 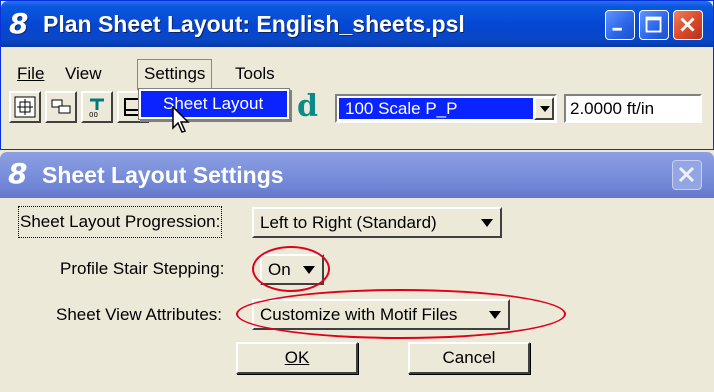 I want to click on menu-bar: File View Settings Tools, so click(x=356, y=74).